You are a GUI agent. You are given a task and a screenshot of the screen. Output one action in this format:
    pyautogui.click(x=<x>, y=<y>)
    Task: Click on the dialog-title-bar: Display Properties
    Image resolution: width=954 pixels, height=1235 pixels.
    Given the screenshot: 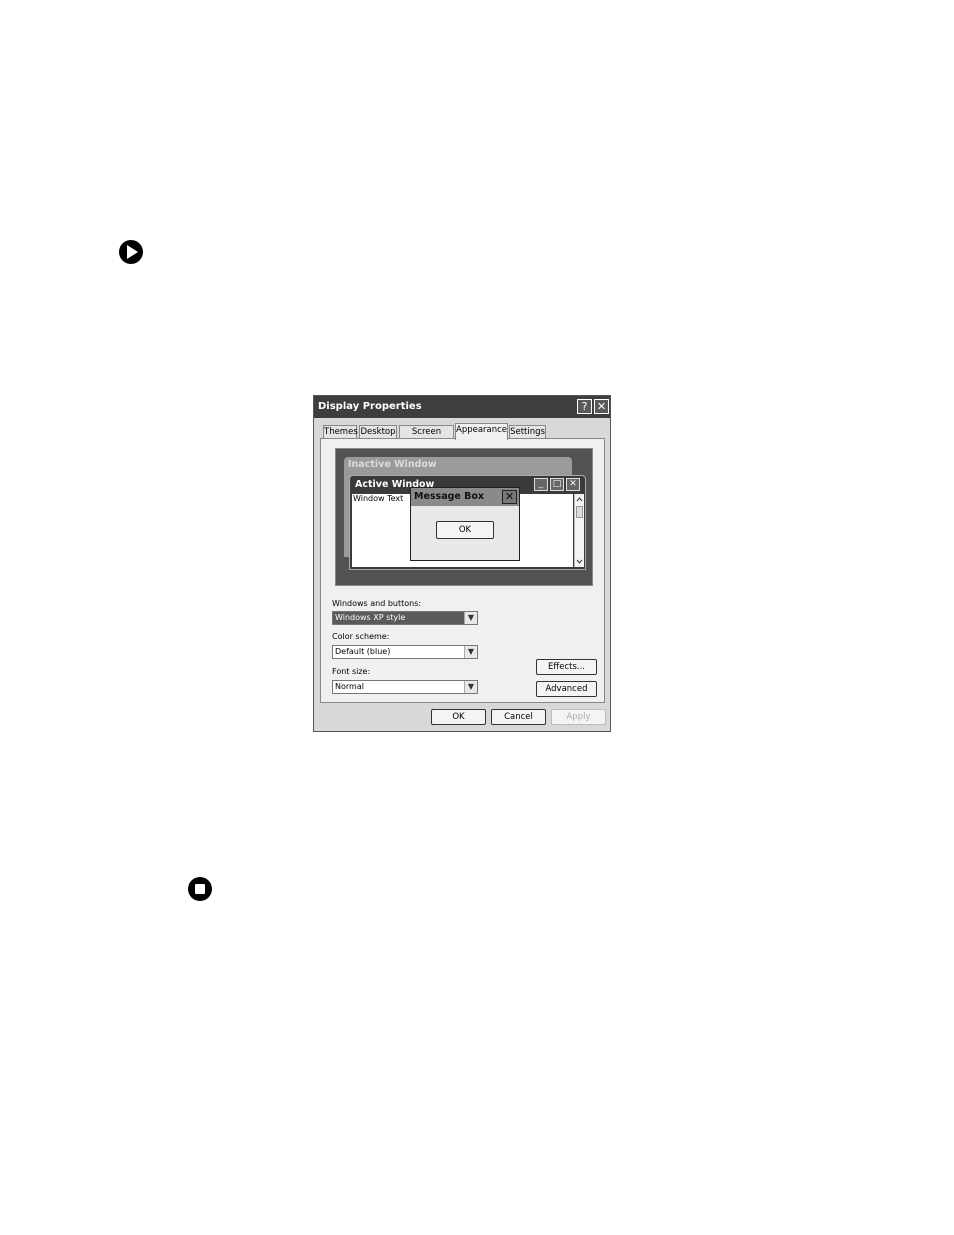 What is the action you would take?
    pyautogui.click(x=462, y=407)
    